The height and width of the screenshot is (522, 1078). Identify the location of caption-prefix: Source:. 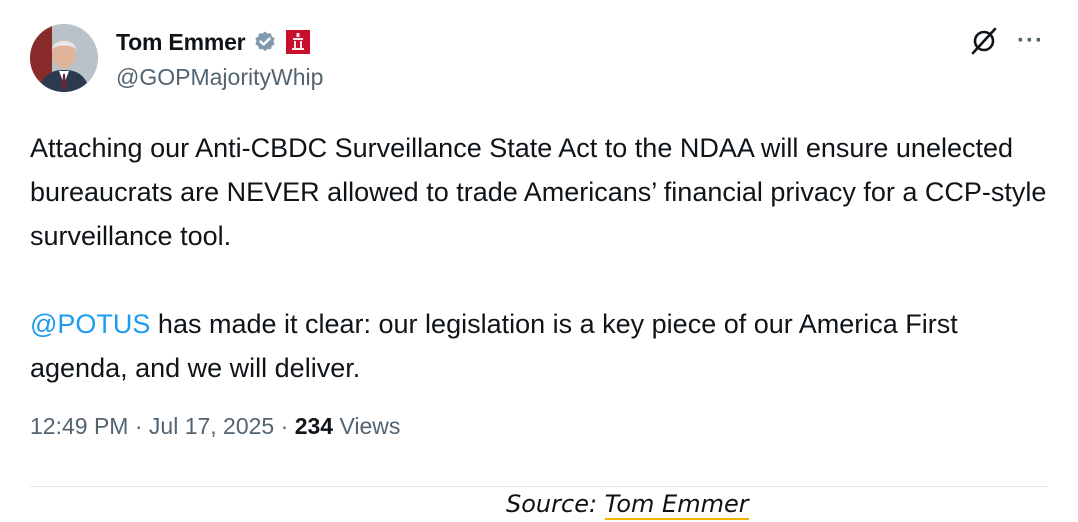
(555, 504).